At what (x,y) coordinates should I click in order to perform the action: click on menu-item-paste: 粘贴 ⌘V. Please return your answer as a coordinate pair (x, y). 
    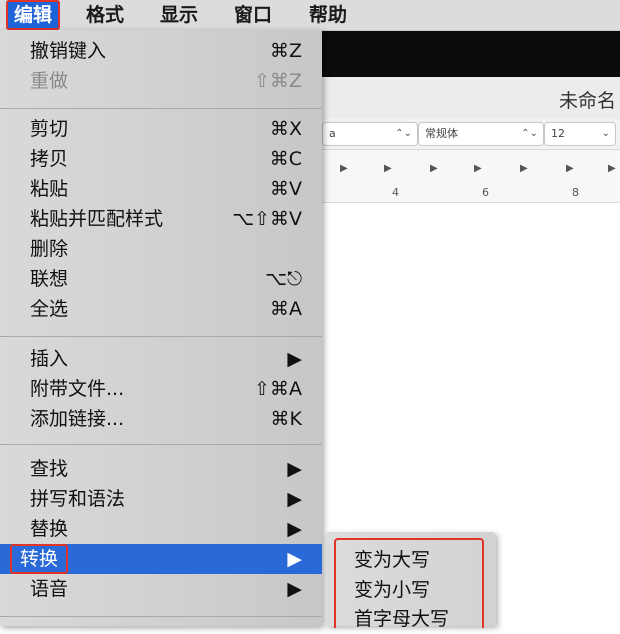
    Looking at the image, I should click on (161, 189).